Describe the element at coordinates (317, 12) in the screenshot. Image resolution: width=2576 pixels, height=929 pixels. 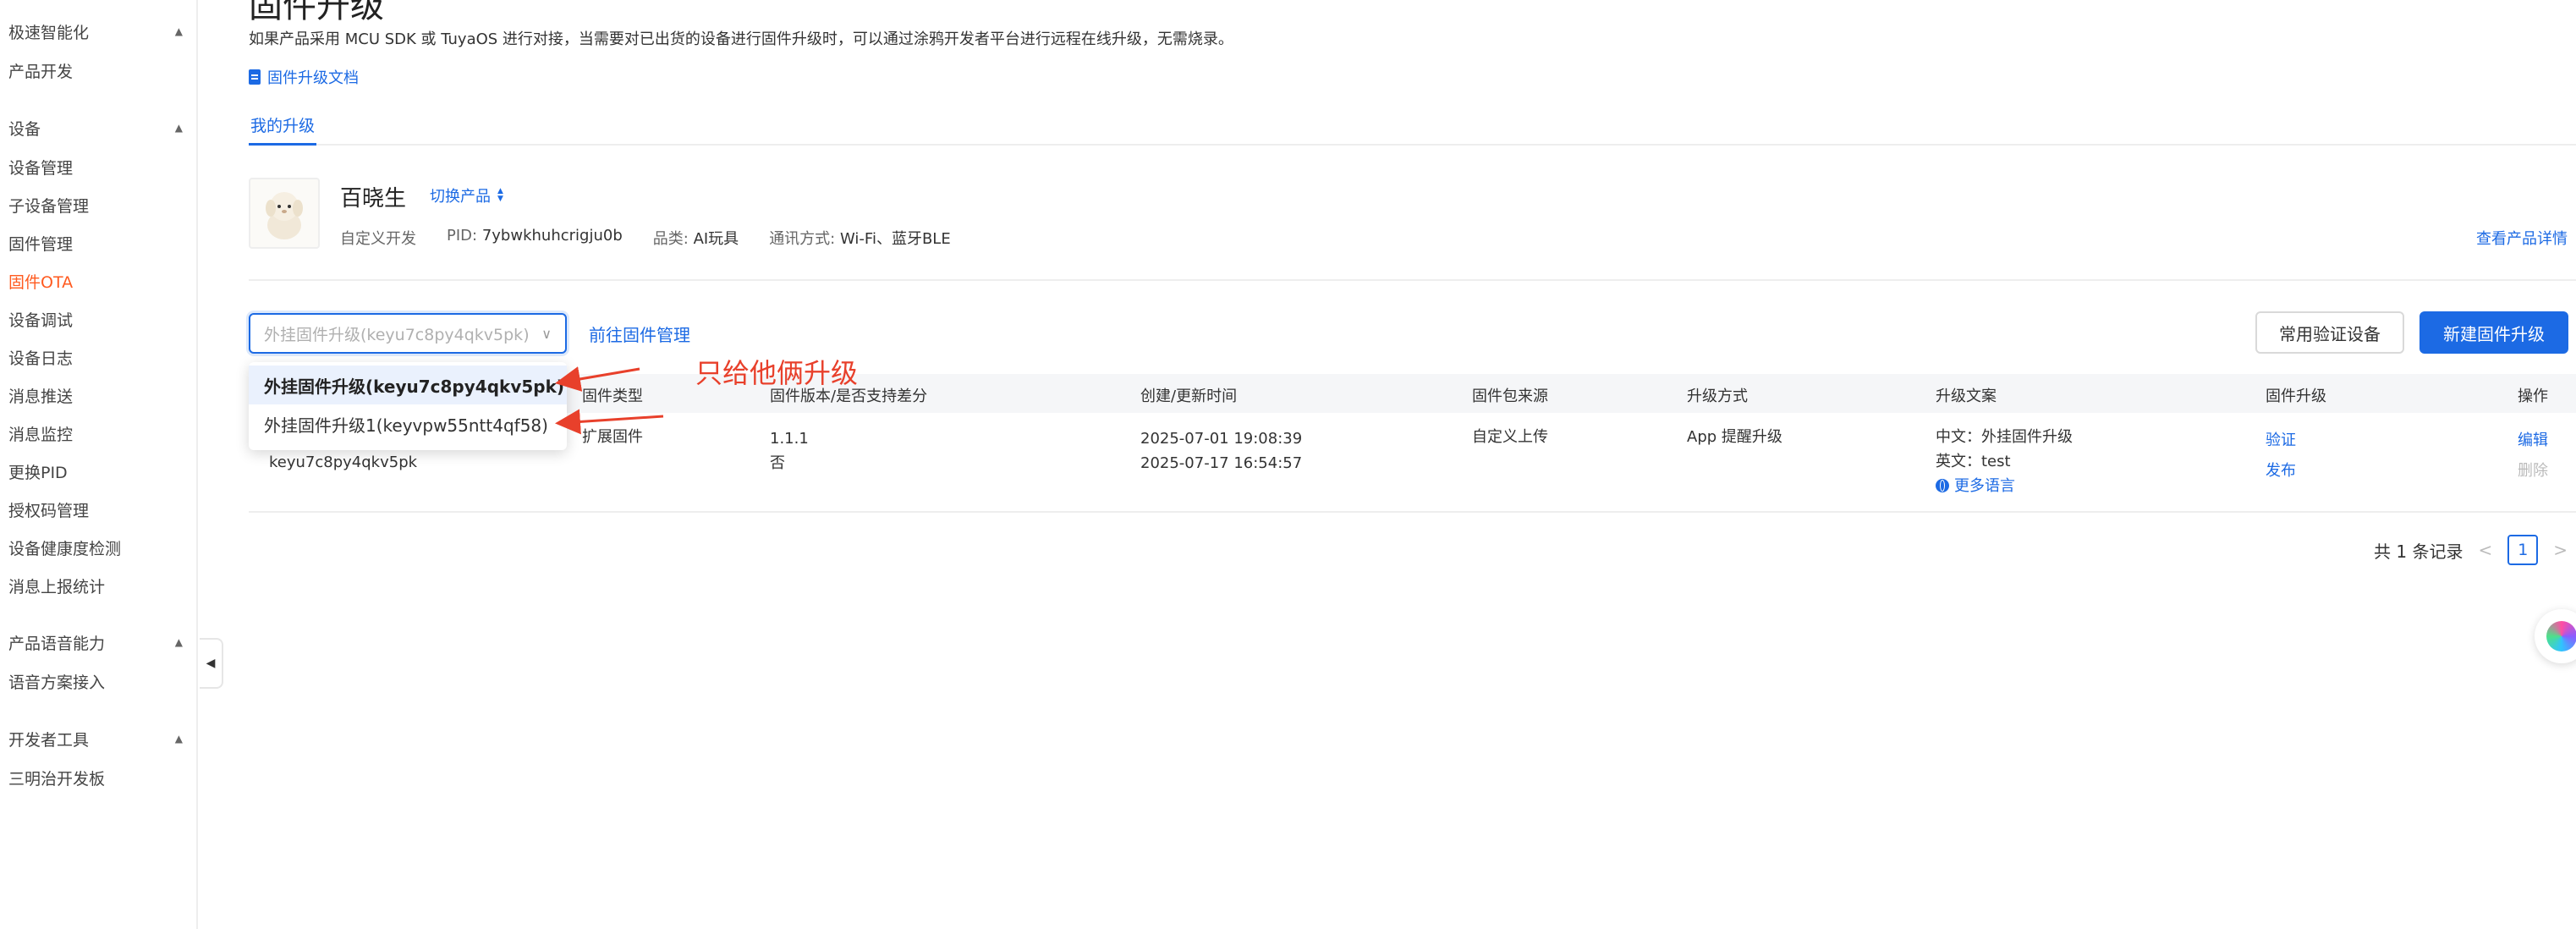
I see `page-title: 固件升级` at that location.